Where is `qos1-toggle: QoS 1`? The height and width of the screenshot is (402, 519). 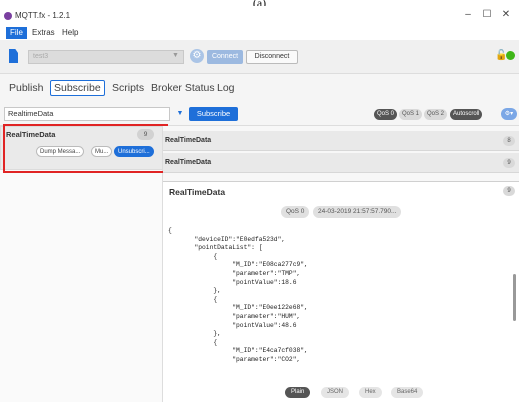
qos1-toggle: QoS 1 is located at coordinates (411, 114).